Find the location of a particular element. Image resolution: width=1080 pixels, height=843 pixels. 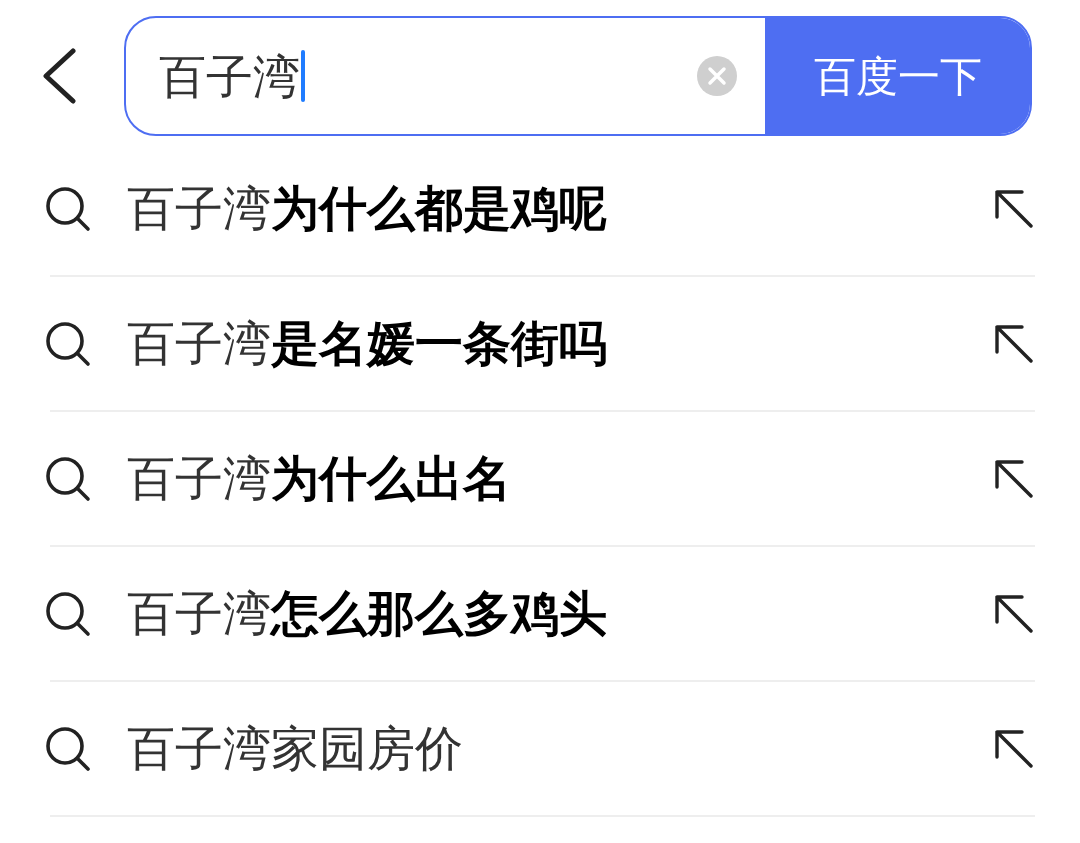

search-input: 百子湾 is located at coordinates (411, 76).